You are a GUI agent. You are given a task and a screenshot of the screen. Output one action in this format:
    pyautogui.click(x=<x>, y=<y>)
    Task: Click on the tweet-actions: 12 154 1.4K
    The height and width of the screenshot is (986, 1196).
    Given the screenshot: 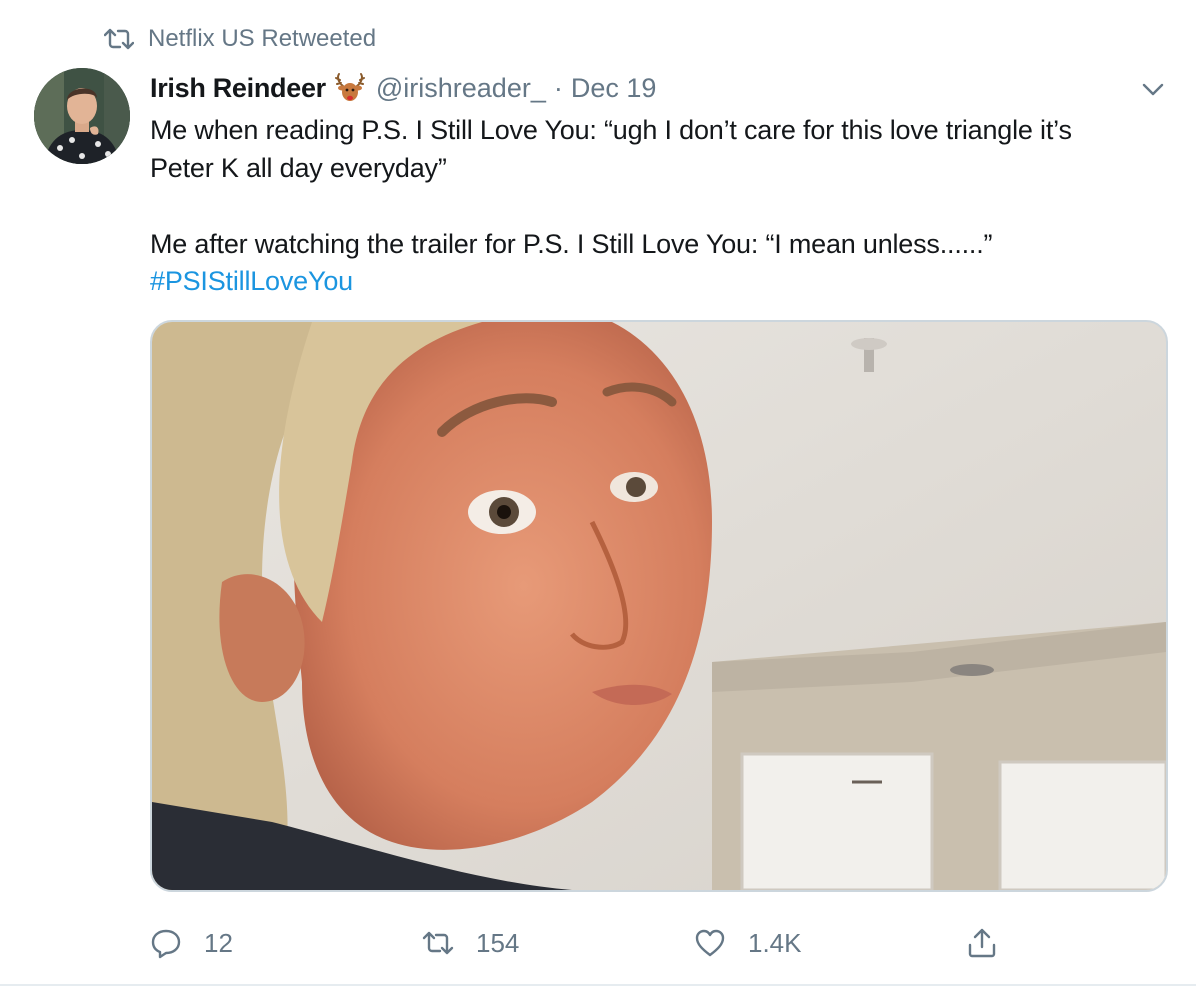 What is the action you would take?
    pyautogui.click(x=580, y=943)
    